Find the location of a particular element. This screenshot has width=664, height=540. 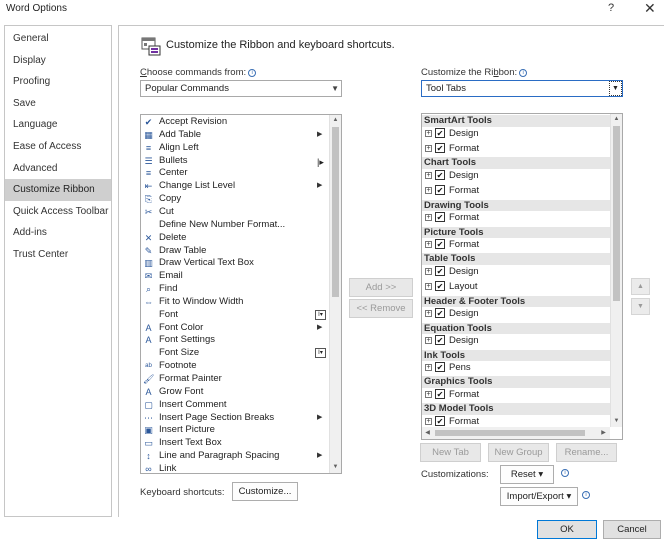

command-item: ⋯ Insert Page Section Breaks ▶ is located at coordinates (234, 418).